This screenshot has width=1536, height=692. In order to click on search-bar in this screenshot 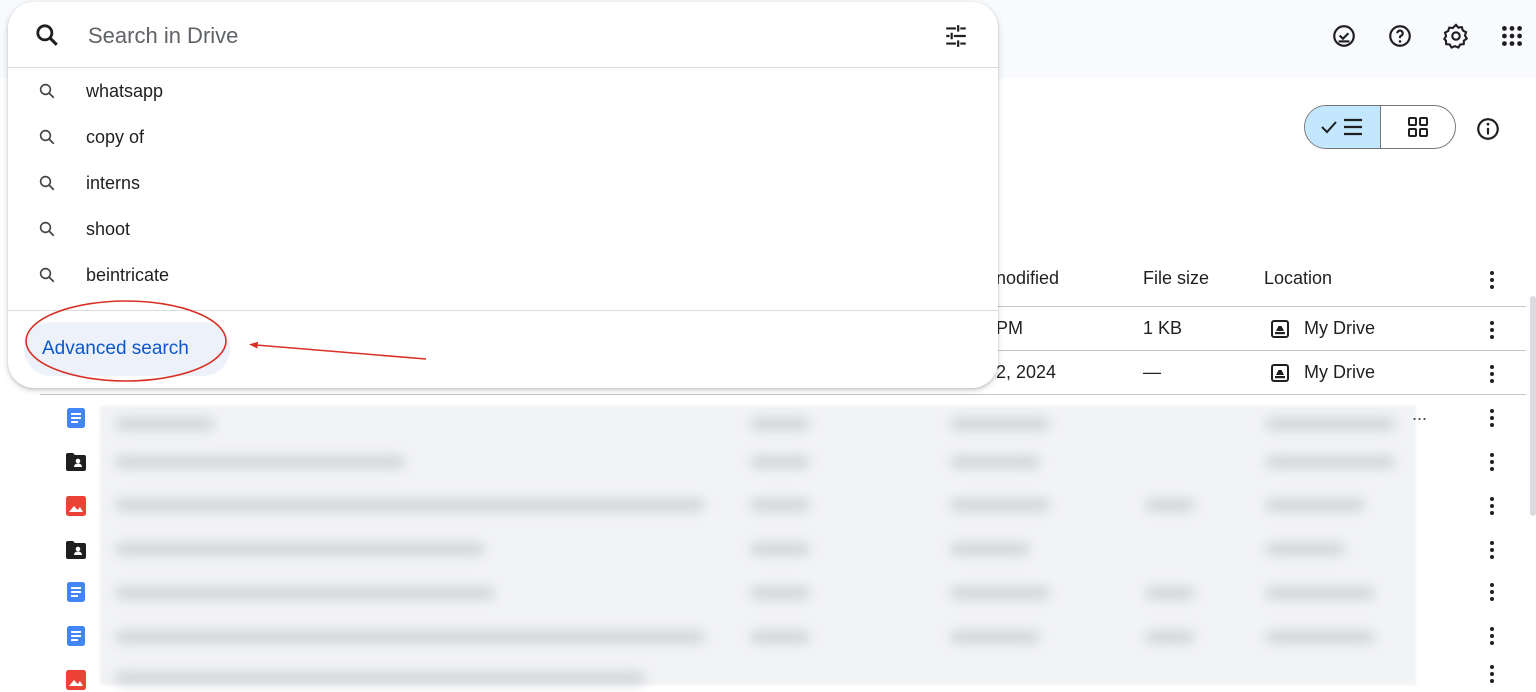, I will do `click(503, 35)`.